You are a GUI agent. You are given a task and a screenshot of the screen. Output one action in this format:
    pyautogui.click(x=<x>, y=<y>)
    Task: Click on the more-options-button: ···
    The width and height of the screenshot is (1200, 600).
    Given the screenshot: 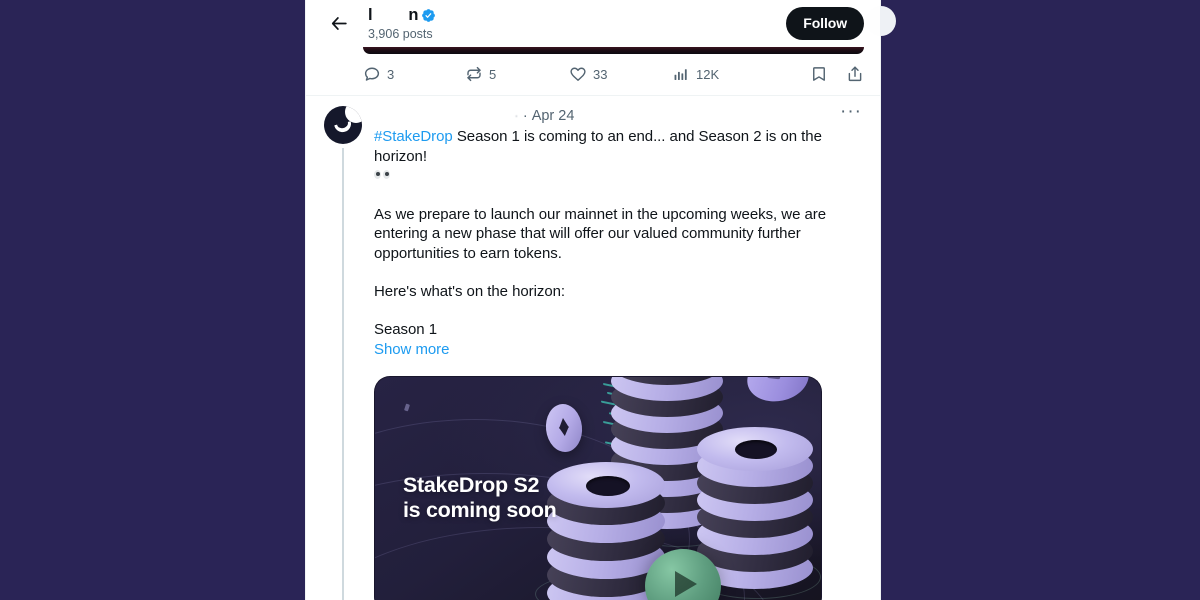 What is the action you would take?
    pyautogui.click(x=851, y=111)
    